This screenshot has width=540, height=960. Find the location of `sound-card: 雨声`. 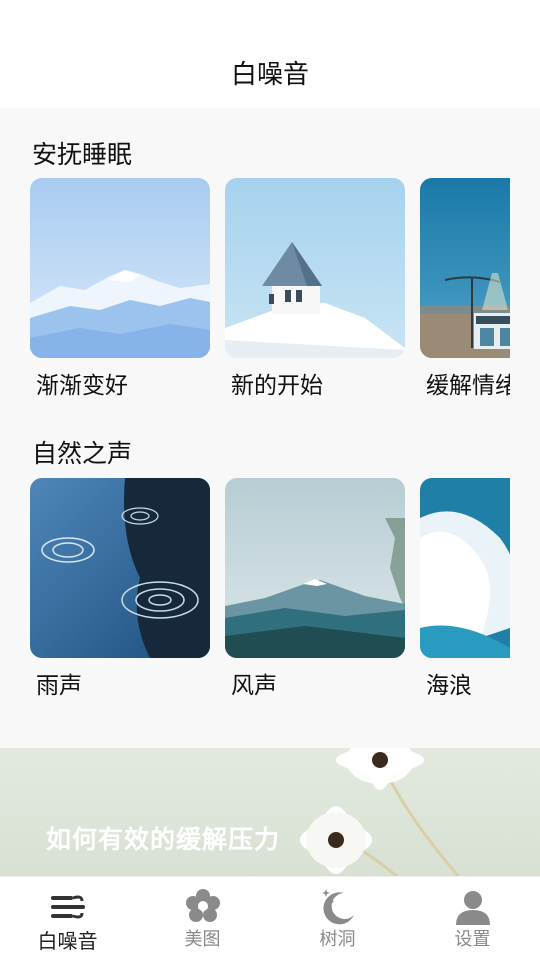

sound-card: 雨声 is located at coordinates (120, 589).